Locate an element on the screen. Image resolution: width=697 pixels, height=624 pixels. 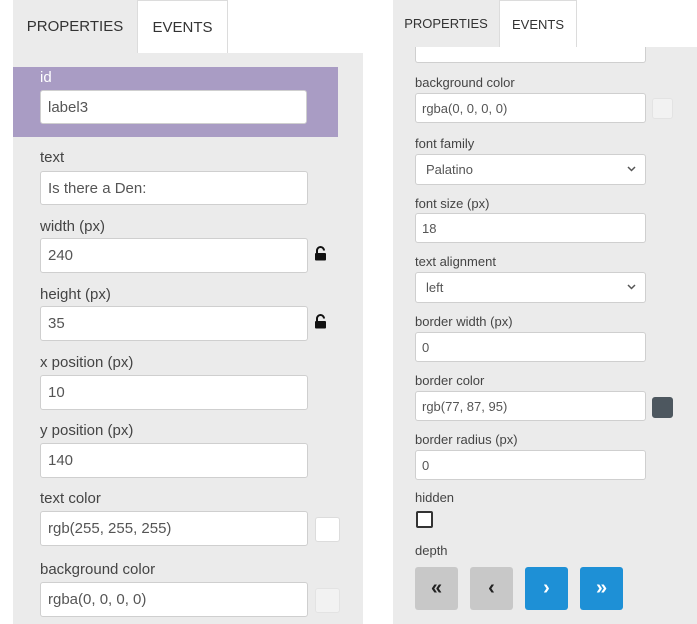
left-tab-bar: PROPERTIES EVENTS is located at coordinates (188, 26).